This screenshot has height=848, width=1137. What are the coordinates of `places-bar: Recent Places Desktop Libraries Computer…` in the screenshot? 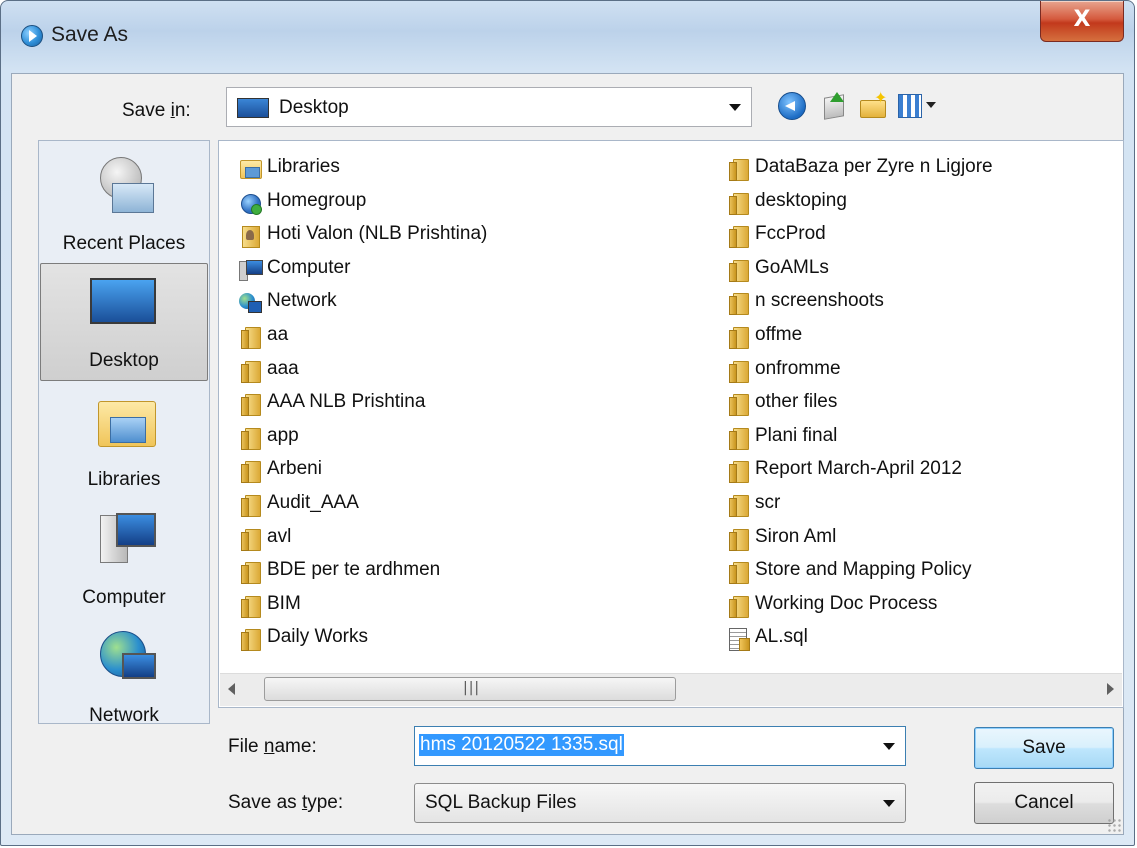 It's located at (124, 433).